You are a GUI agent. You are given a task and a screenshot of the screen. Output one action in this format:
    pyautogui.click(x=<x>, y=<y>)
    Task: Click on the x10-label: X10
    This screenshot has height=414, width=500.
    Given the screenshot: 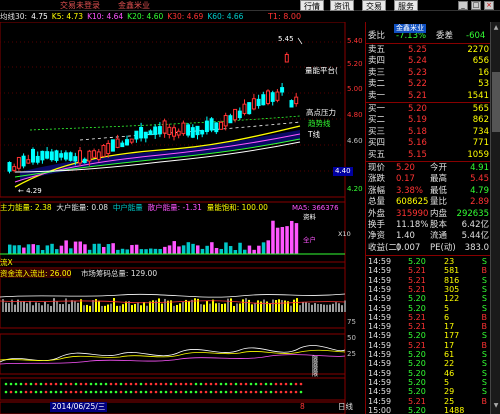 What is the action you would take?
    pyautogui.click(x=344, y=234)
    